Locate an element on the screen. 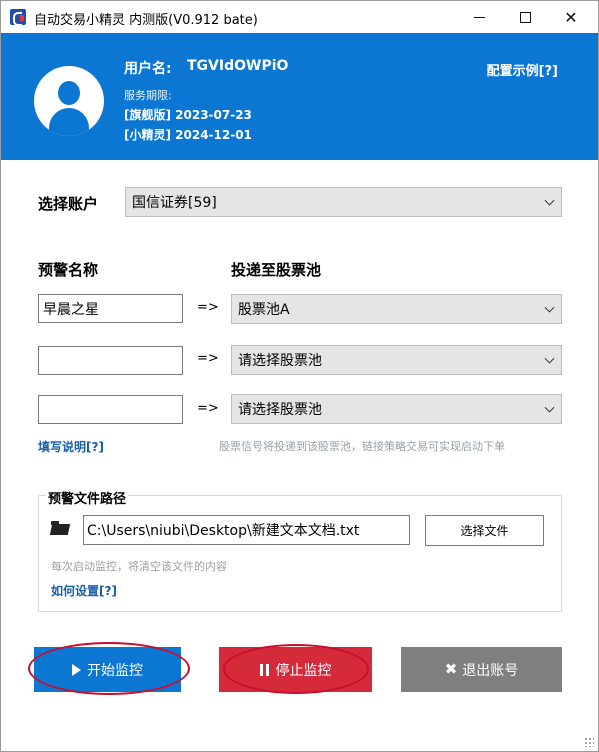  account-select: 国信证券[59] is located at coordinates (343, 202).